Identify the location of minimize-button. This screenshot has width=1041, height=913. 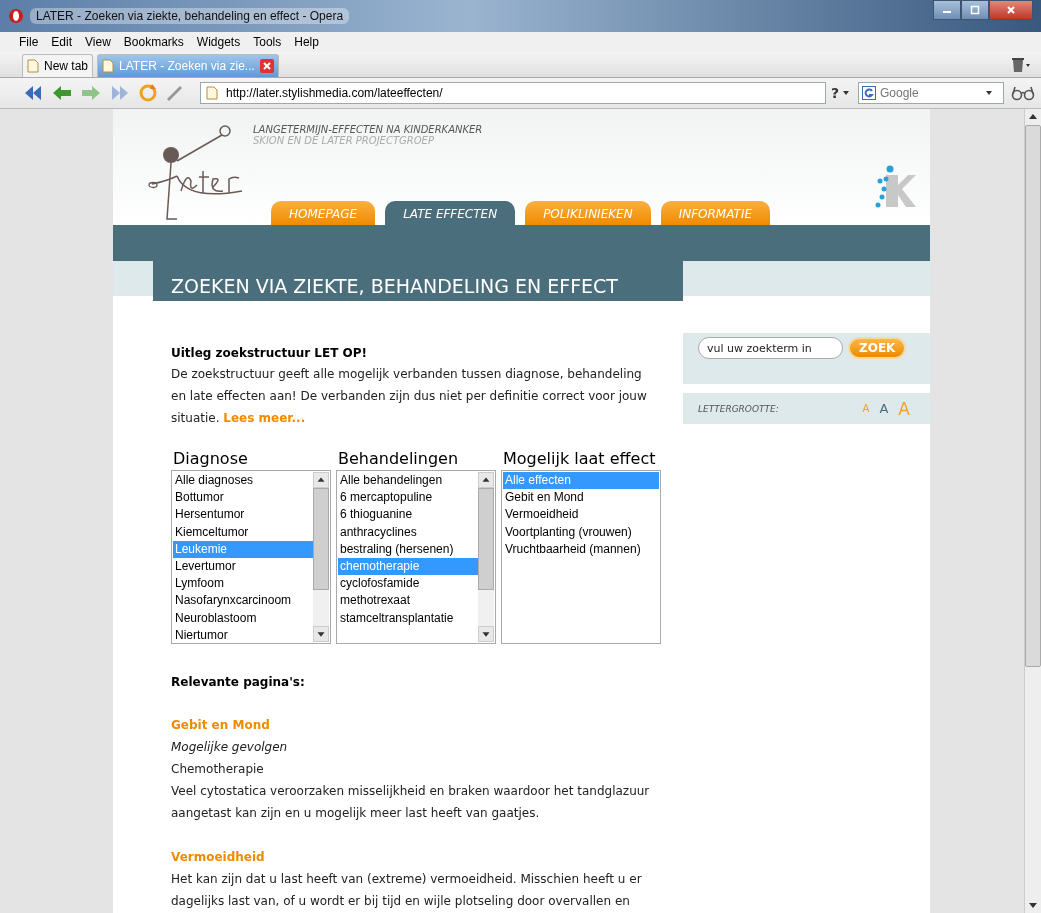
(947, 10).